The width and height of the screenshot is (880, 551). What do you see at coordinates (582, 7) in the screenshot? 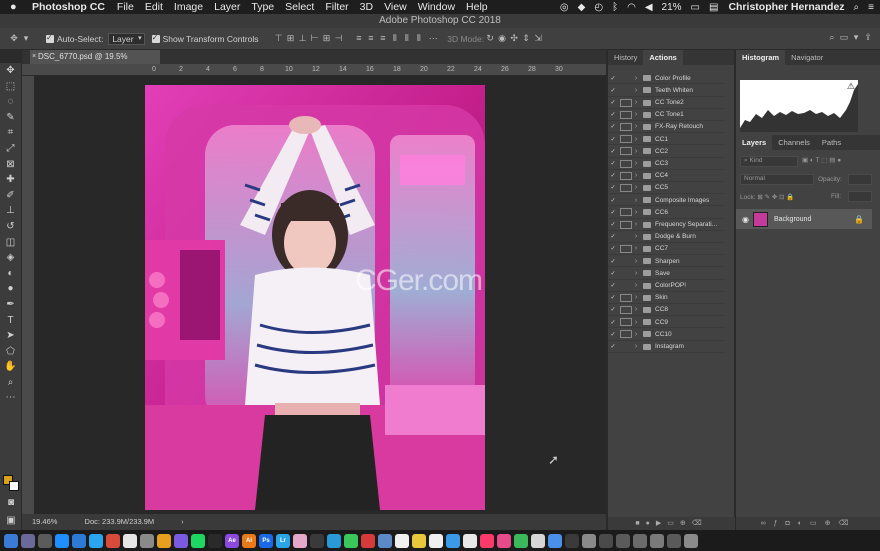
I see `dropbox-icon: ◆` at bounding box center [582, 7].